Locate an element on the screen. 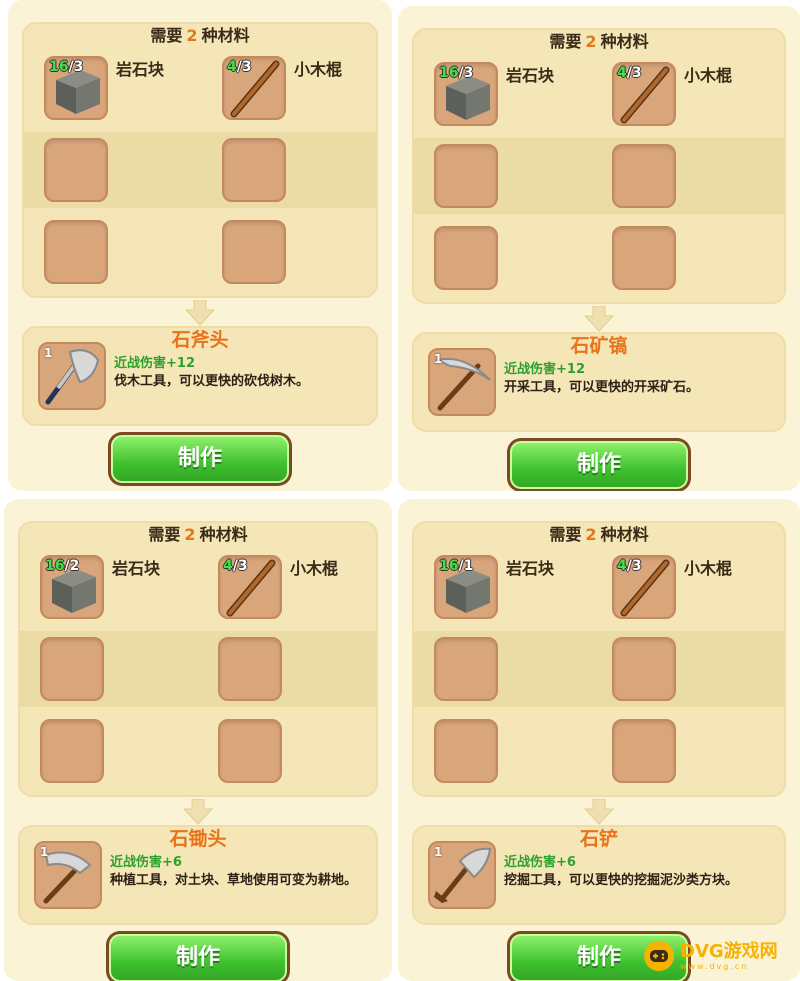  material-slot-stone: 16/1 is located at coordinates (466, 587).